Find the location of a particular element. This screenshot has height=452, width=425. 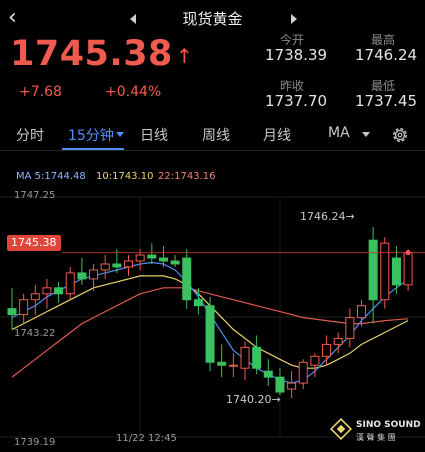

tab-weekly: 周线 is located at coordinates (216, 135).